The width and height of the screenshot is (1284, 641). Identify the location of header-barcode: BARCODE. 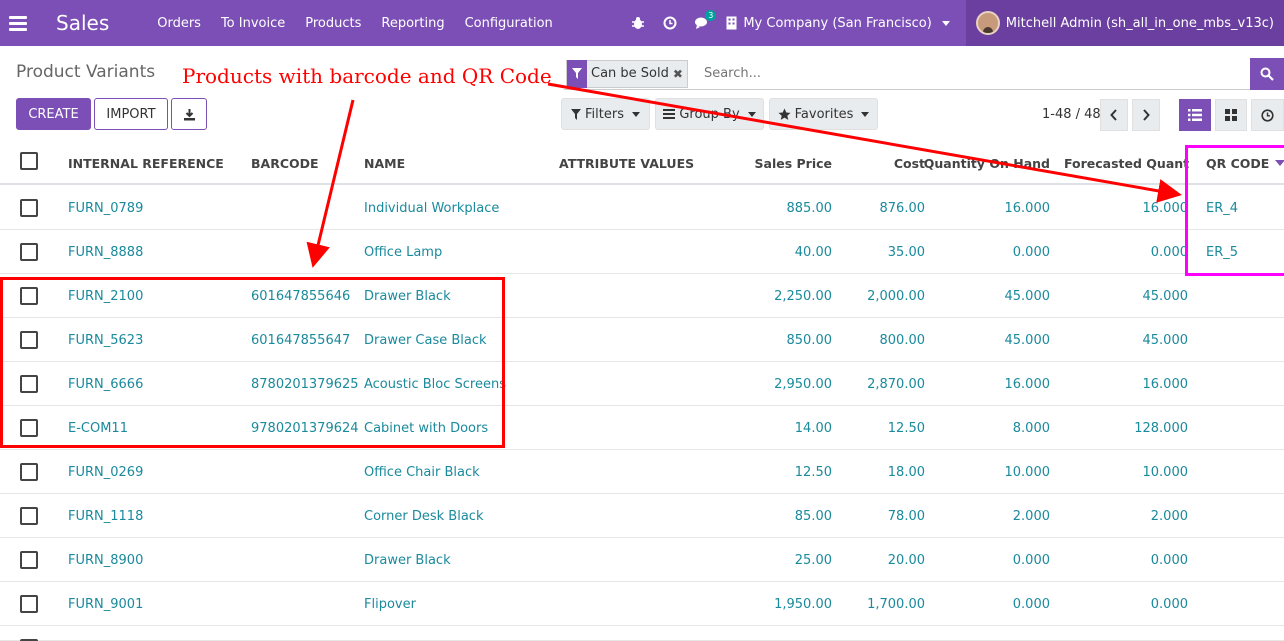
(285, 163).